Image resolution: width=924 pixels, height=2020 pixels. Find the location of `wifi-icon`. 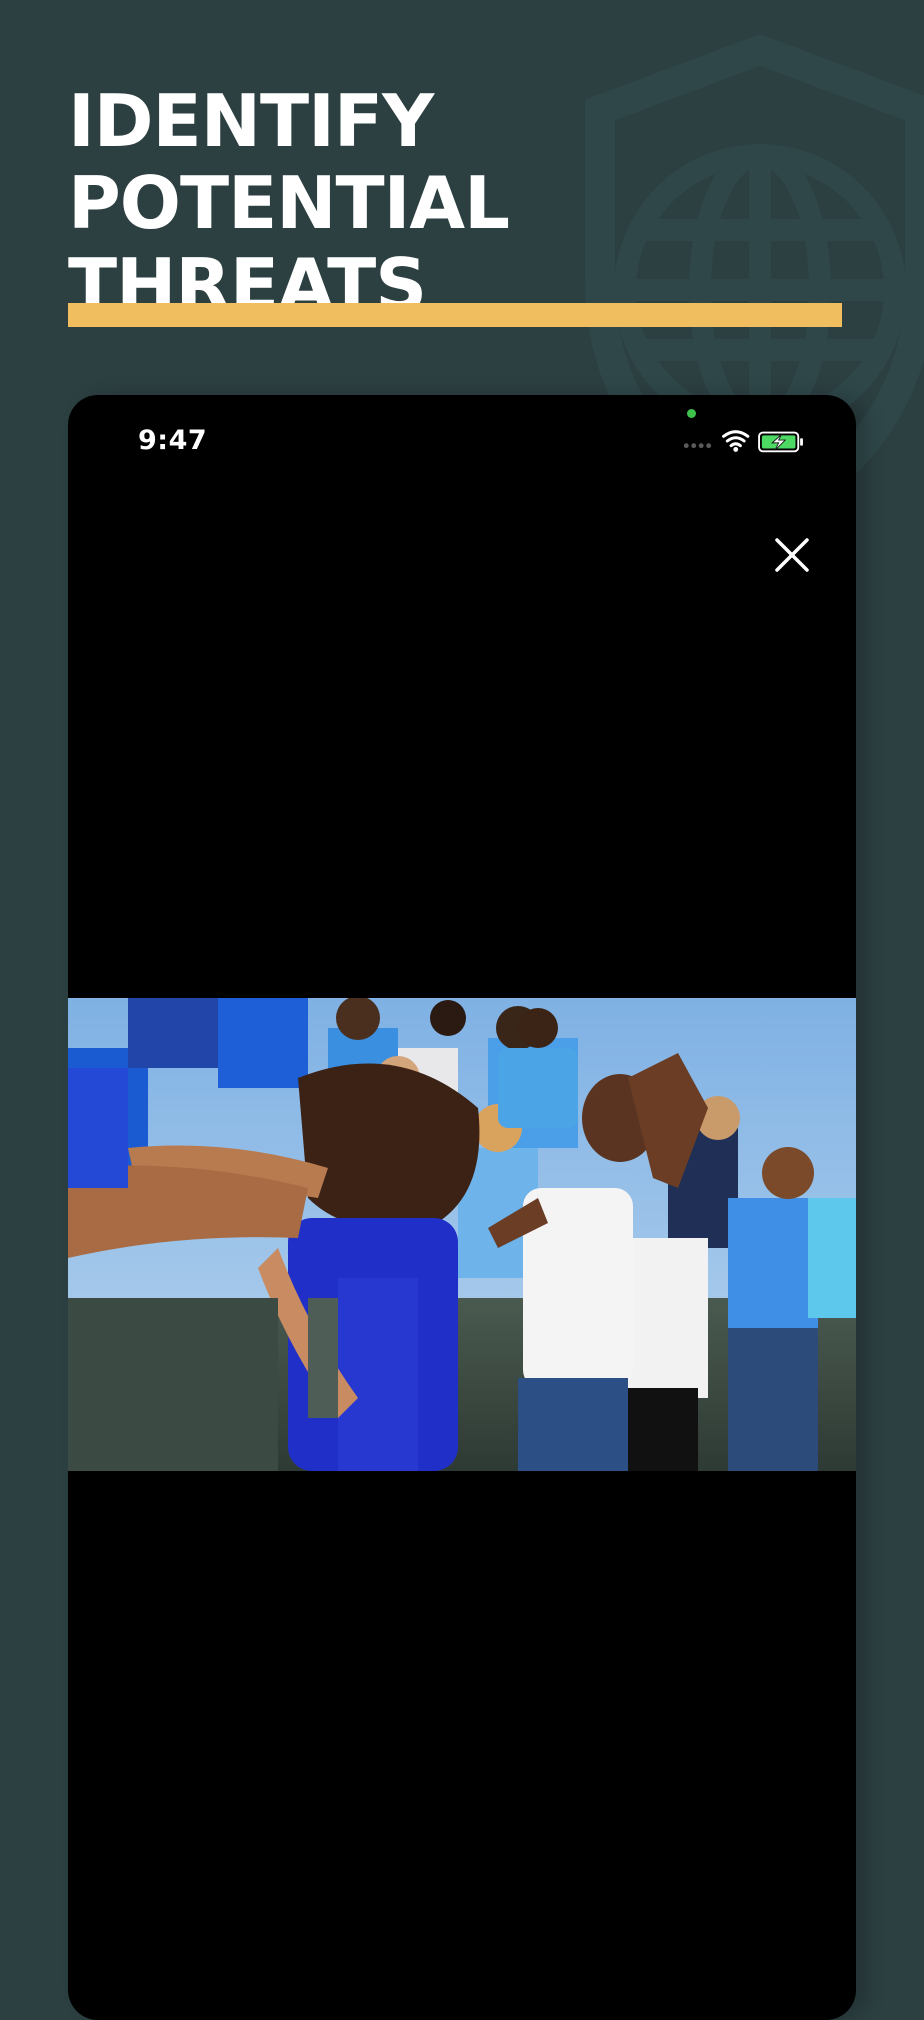

wifi-icon is located at coordinates (736, 439).